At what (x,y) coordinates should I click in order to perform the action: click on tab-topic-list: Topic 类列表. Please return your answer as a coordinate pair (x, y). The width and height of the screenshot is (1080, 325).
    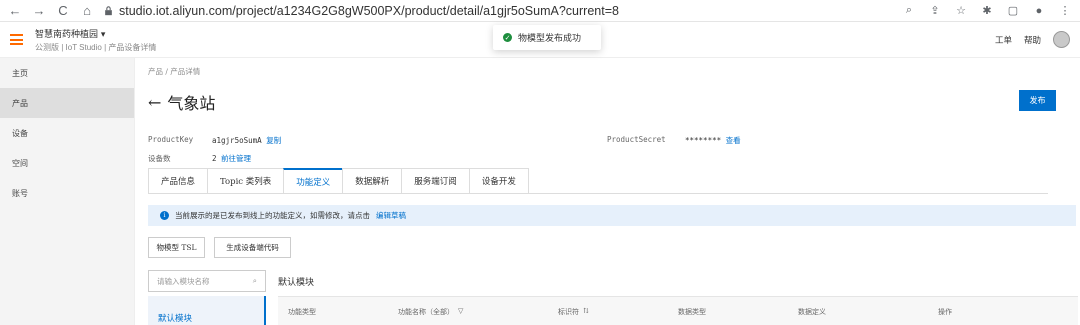
    Looking at the image, I should click on (246, 180).